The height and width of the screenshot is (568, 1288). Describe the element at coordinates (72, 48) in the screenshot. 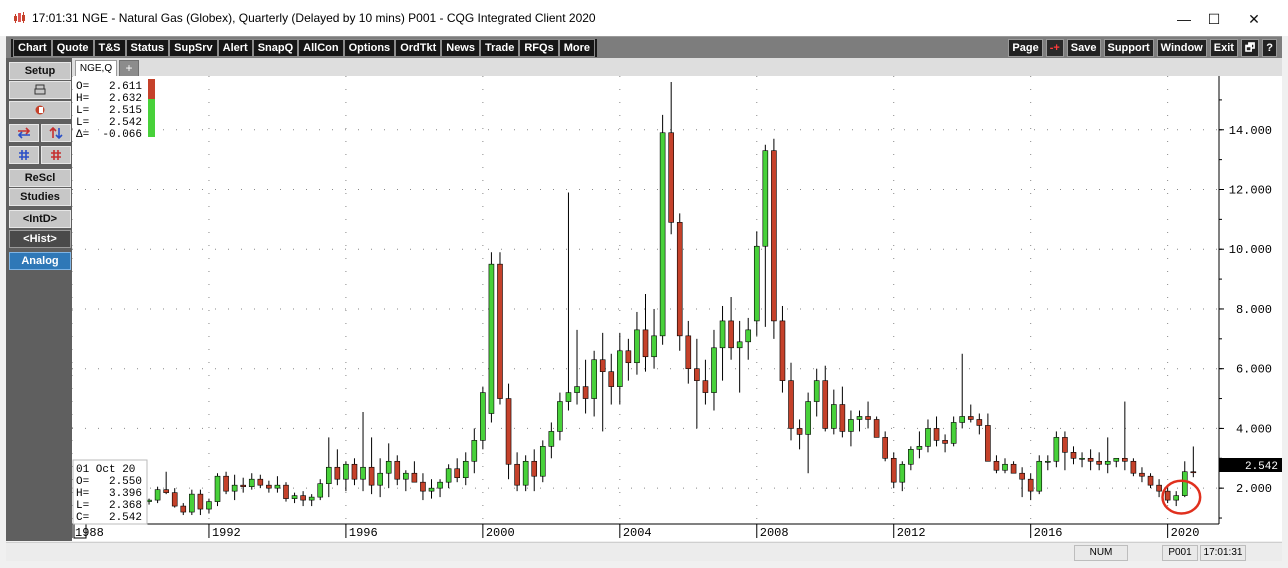

I see `quote-button: Quote` at that location.